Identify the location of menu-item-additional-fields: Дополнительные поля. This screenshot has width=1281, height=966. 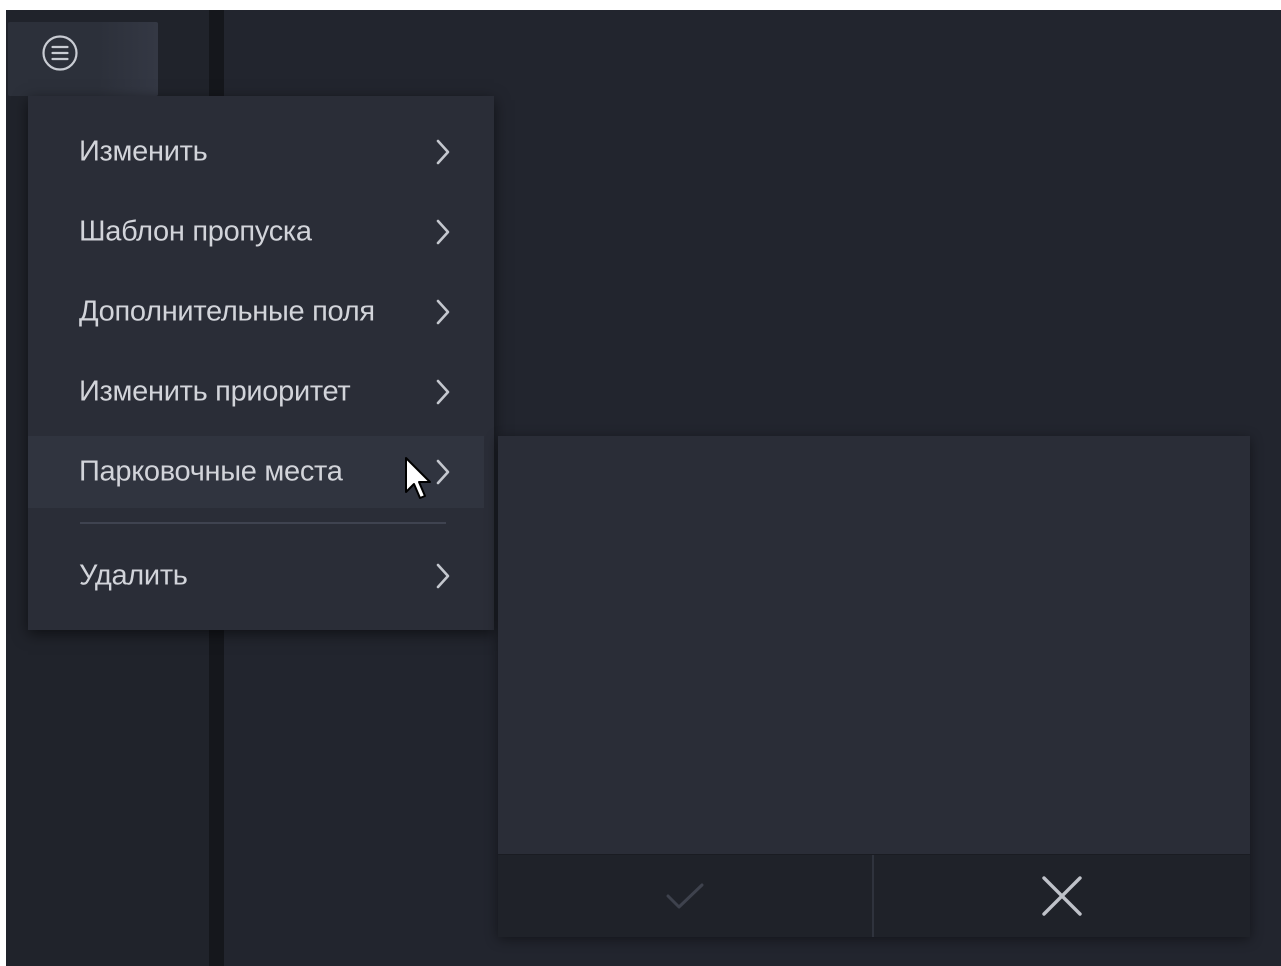
(256, 312).